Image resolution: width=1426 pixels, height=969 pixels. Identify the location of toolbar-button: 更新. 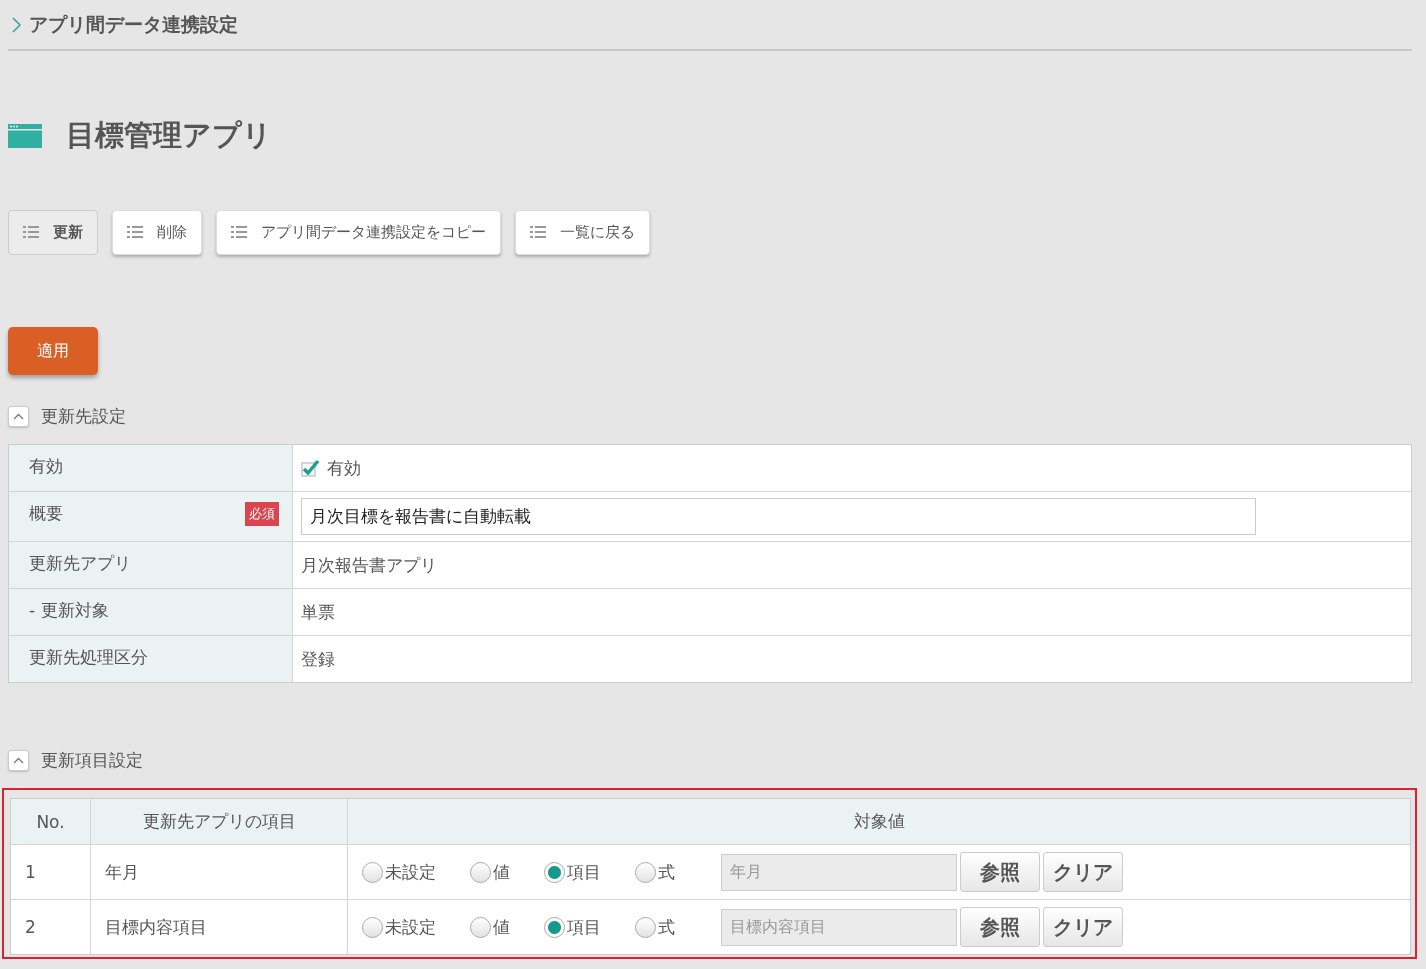
(53, 232).